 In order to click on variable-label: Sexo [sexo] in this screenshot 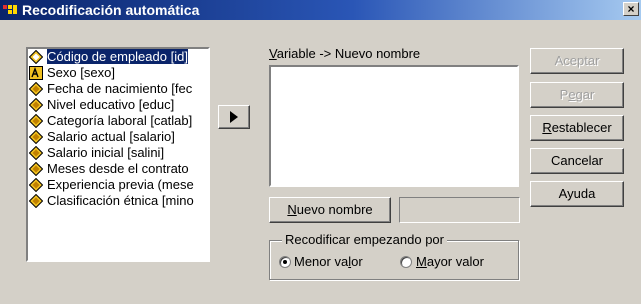, I will do `click(81, 72)`.